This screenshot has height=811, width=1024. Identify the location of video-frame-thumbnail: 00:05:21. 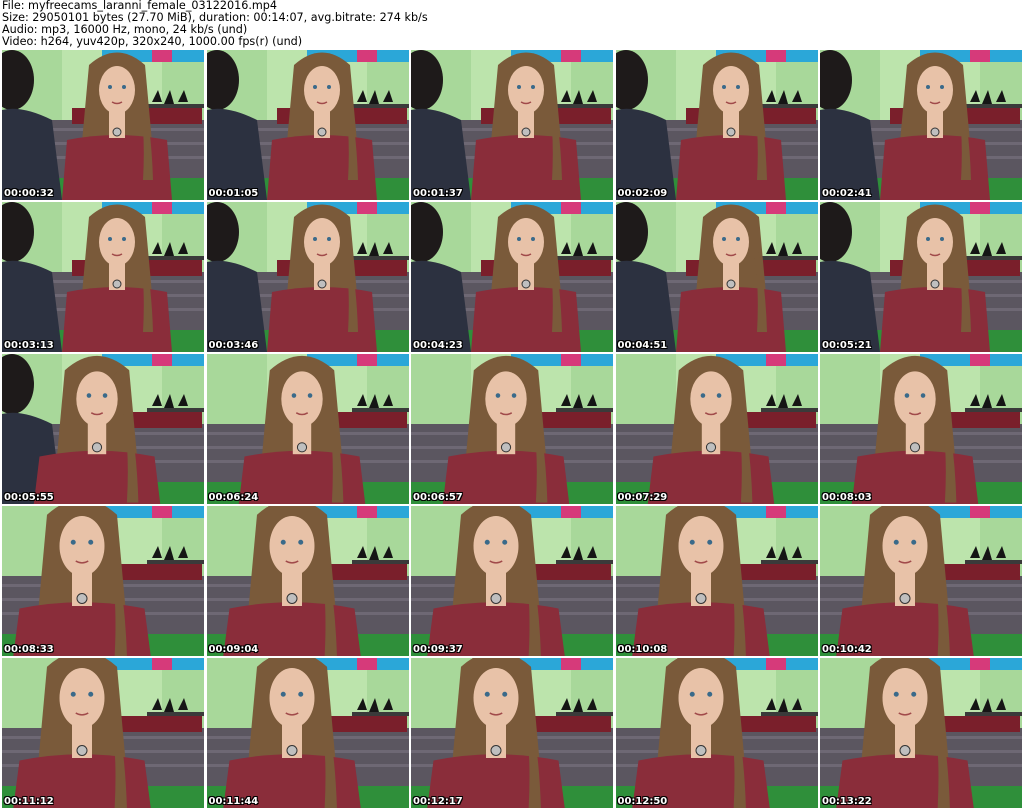
(921, 277).